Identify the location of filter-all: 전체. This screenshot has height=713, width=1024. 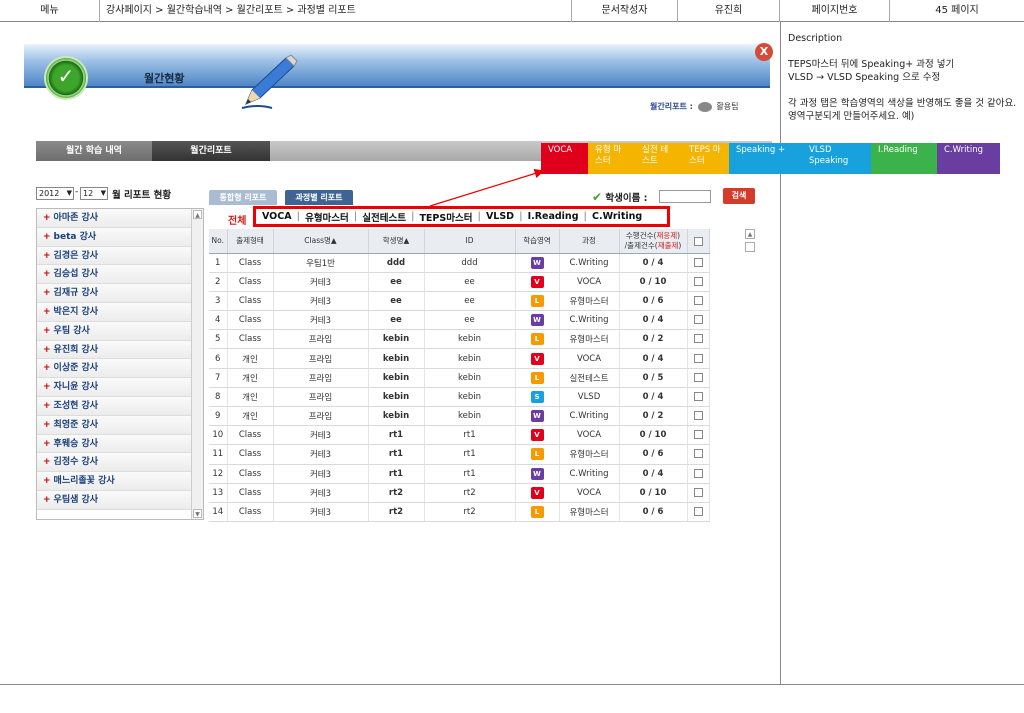
(237, 219).